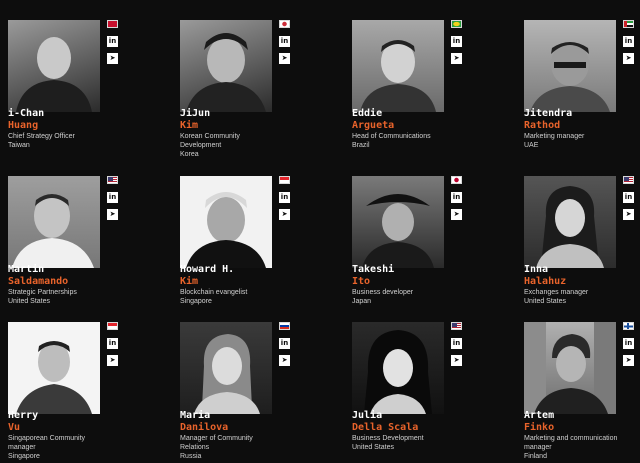 The image size is (640, 463). I want to click on last-name: Halahuz, so click(545, 281).